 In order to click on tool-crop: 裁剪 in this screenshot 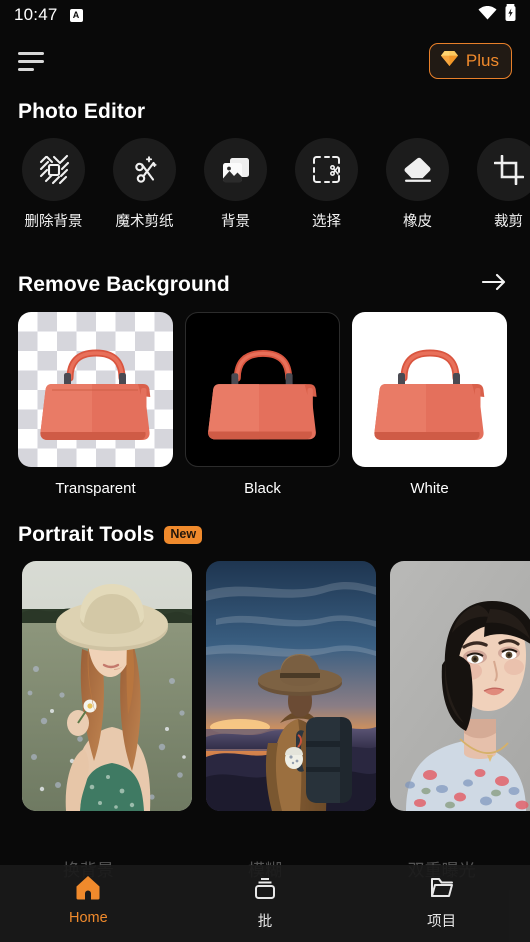, I will do `click(503, 184)`.